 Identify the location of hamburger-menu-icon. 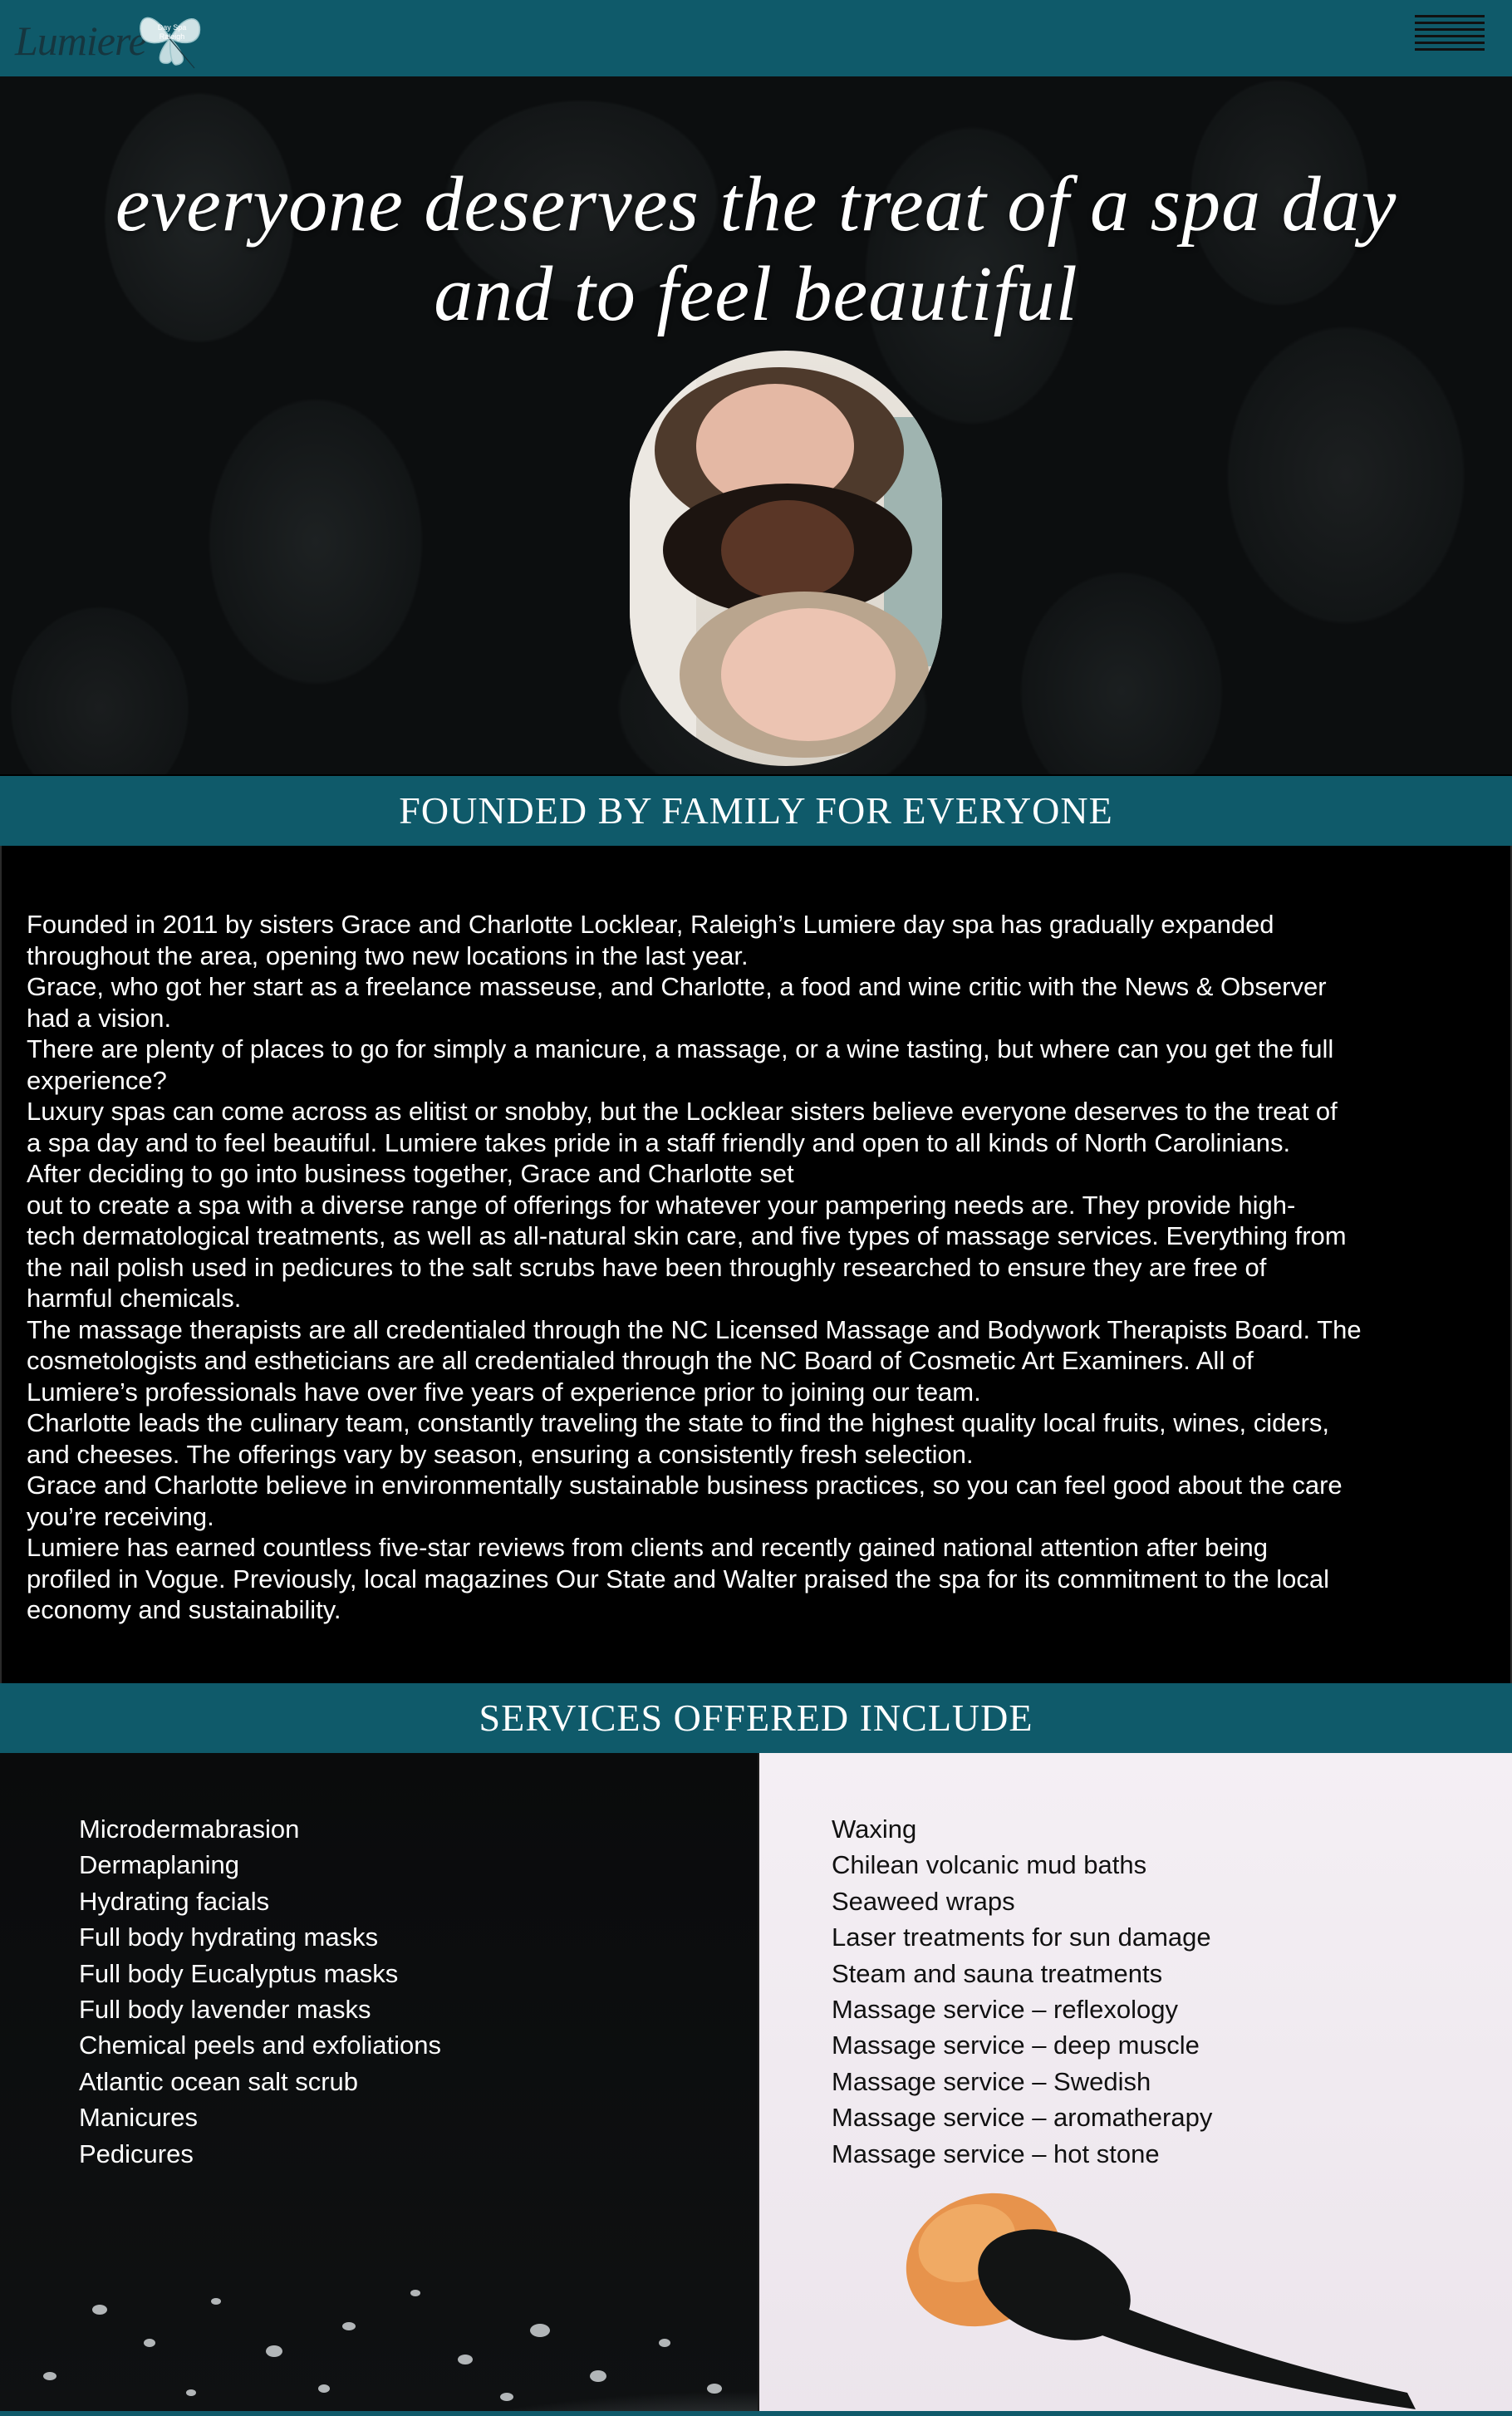
(1450, 33).